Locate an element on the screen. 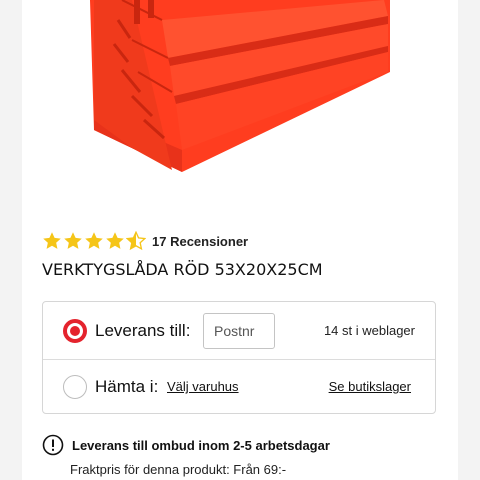 Image resolution: width=480 pixels, height=480 pixels. delivery-note: Leverans till ombud inom 2-5 arbetsdagar is located at coordinates (201, 445).